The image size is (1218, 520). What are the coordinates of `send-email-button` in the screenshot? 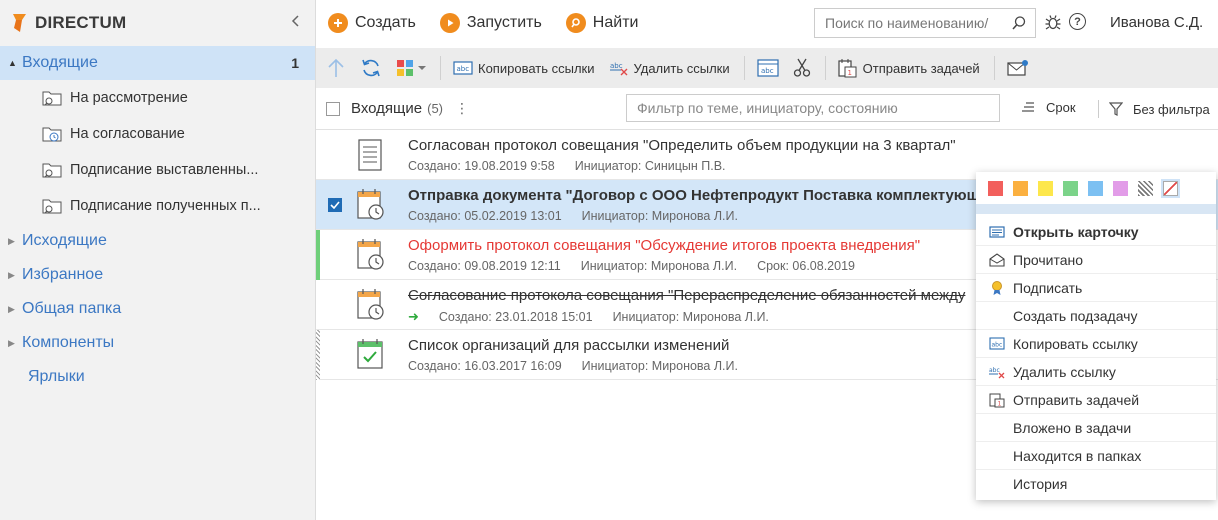 It's located at (1018, 68).